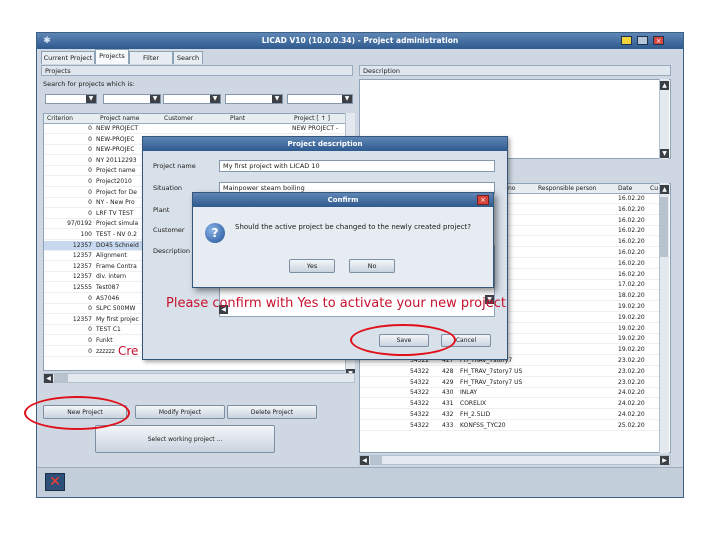  I want to click on description-panel-header: Description, so click(515, 70).